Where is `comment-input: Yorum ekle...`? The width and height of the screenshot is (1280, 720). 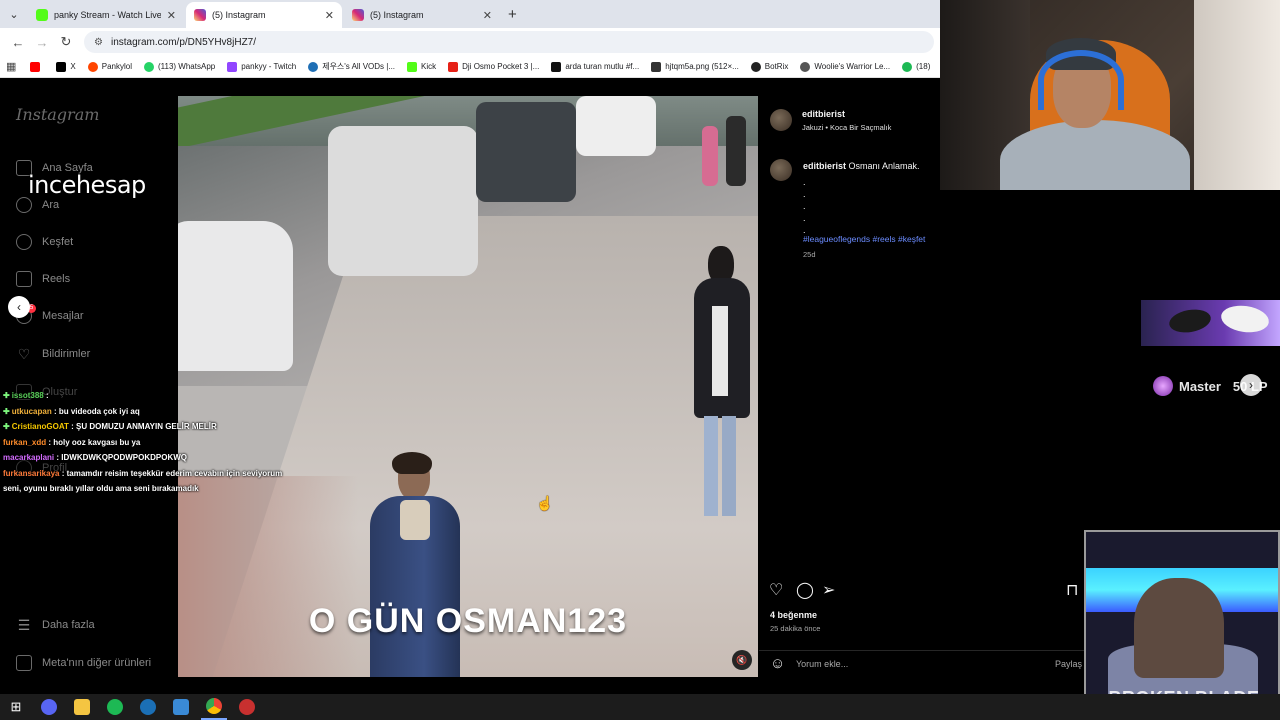
comment-input: Yorum ekle... is located at coordinates (822, 664).